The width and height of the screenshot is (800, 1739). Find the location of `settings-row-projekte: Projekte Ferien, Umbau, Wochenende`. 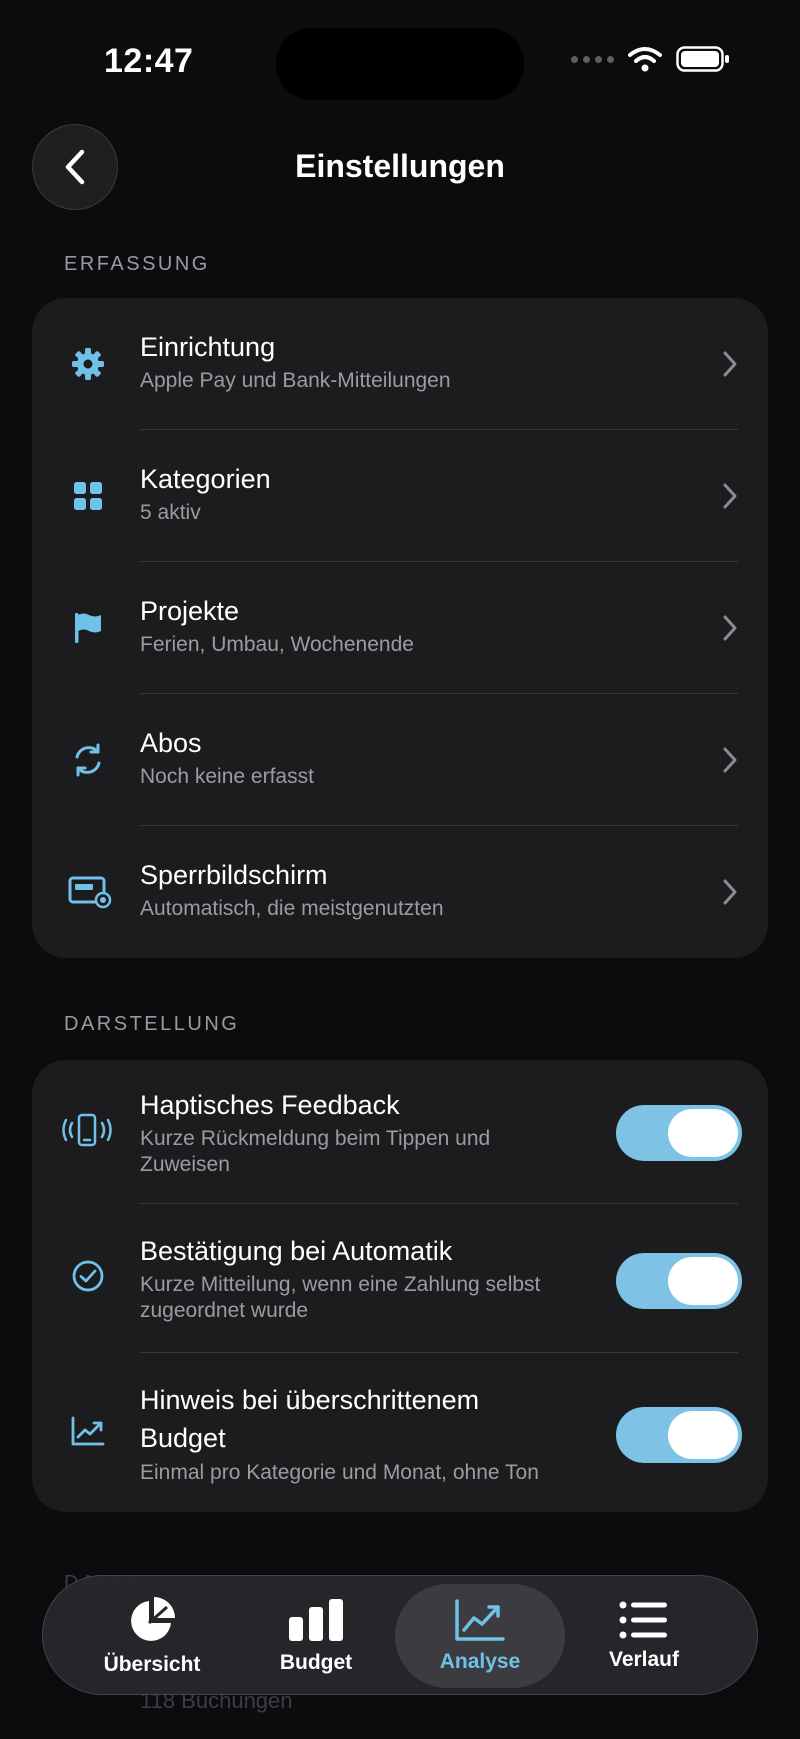

settings-row-projekte: Projekte Ferien, Umbau, Wochenende is located at coordinates (400, 628).